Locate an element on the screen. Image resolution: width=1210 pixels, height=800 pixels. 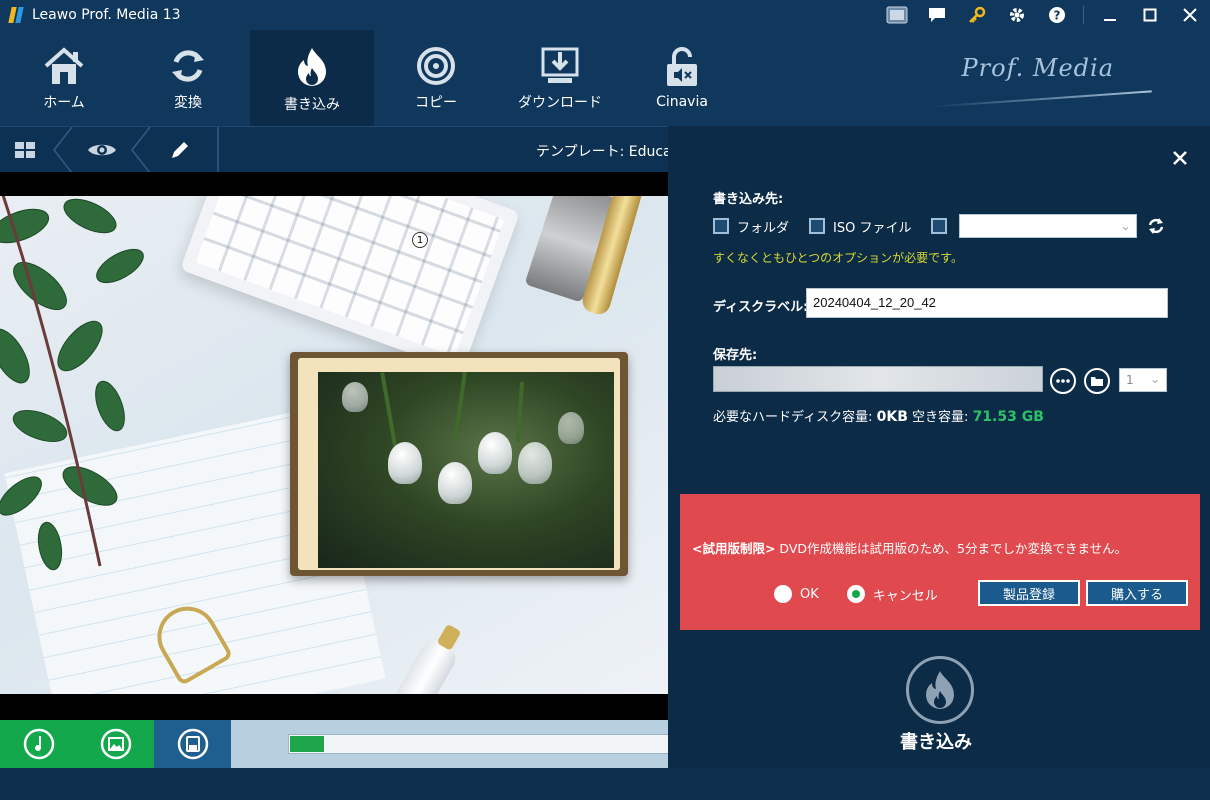
preview-bottom-bar is located at coordinates (335, 744).